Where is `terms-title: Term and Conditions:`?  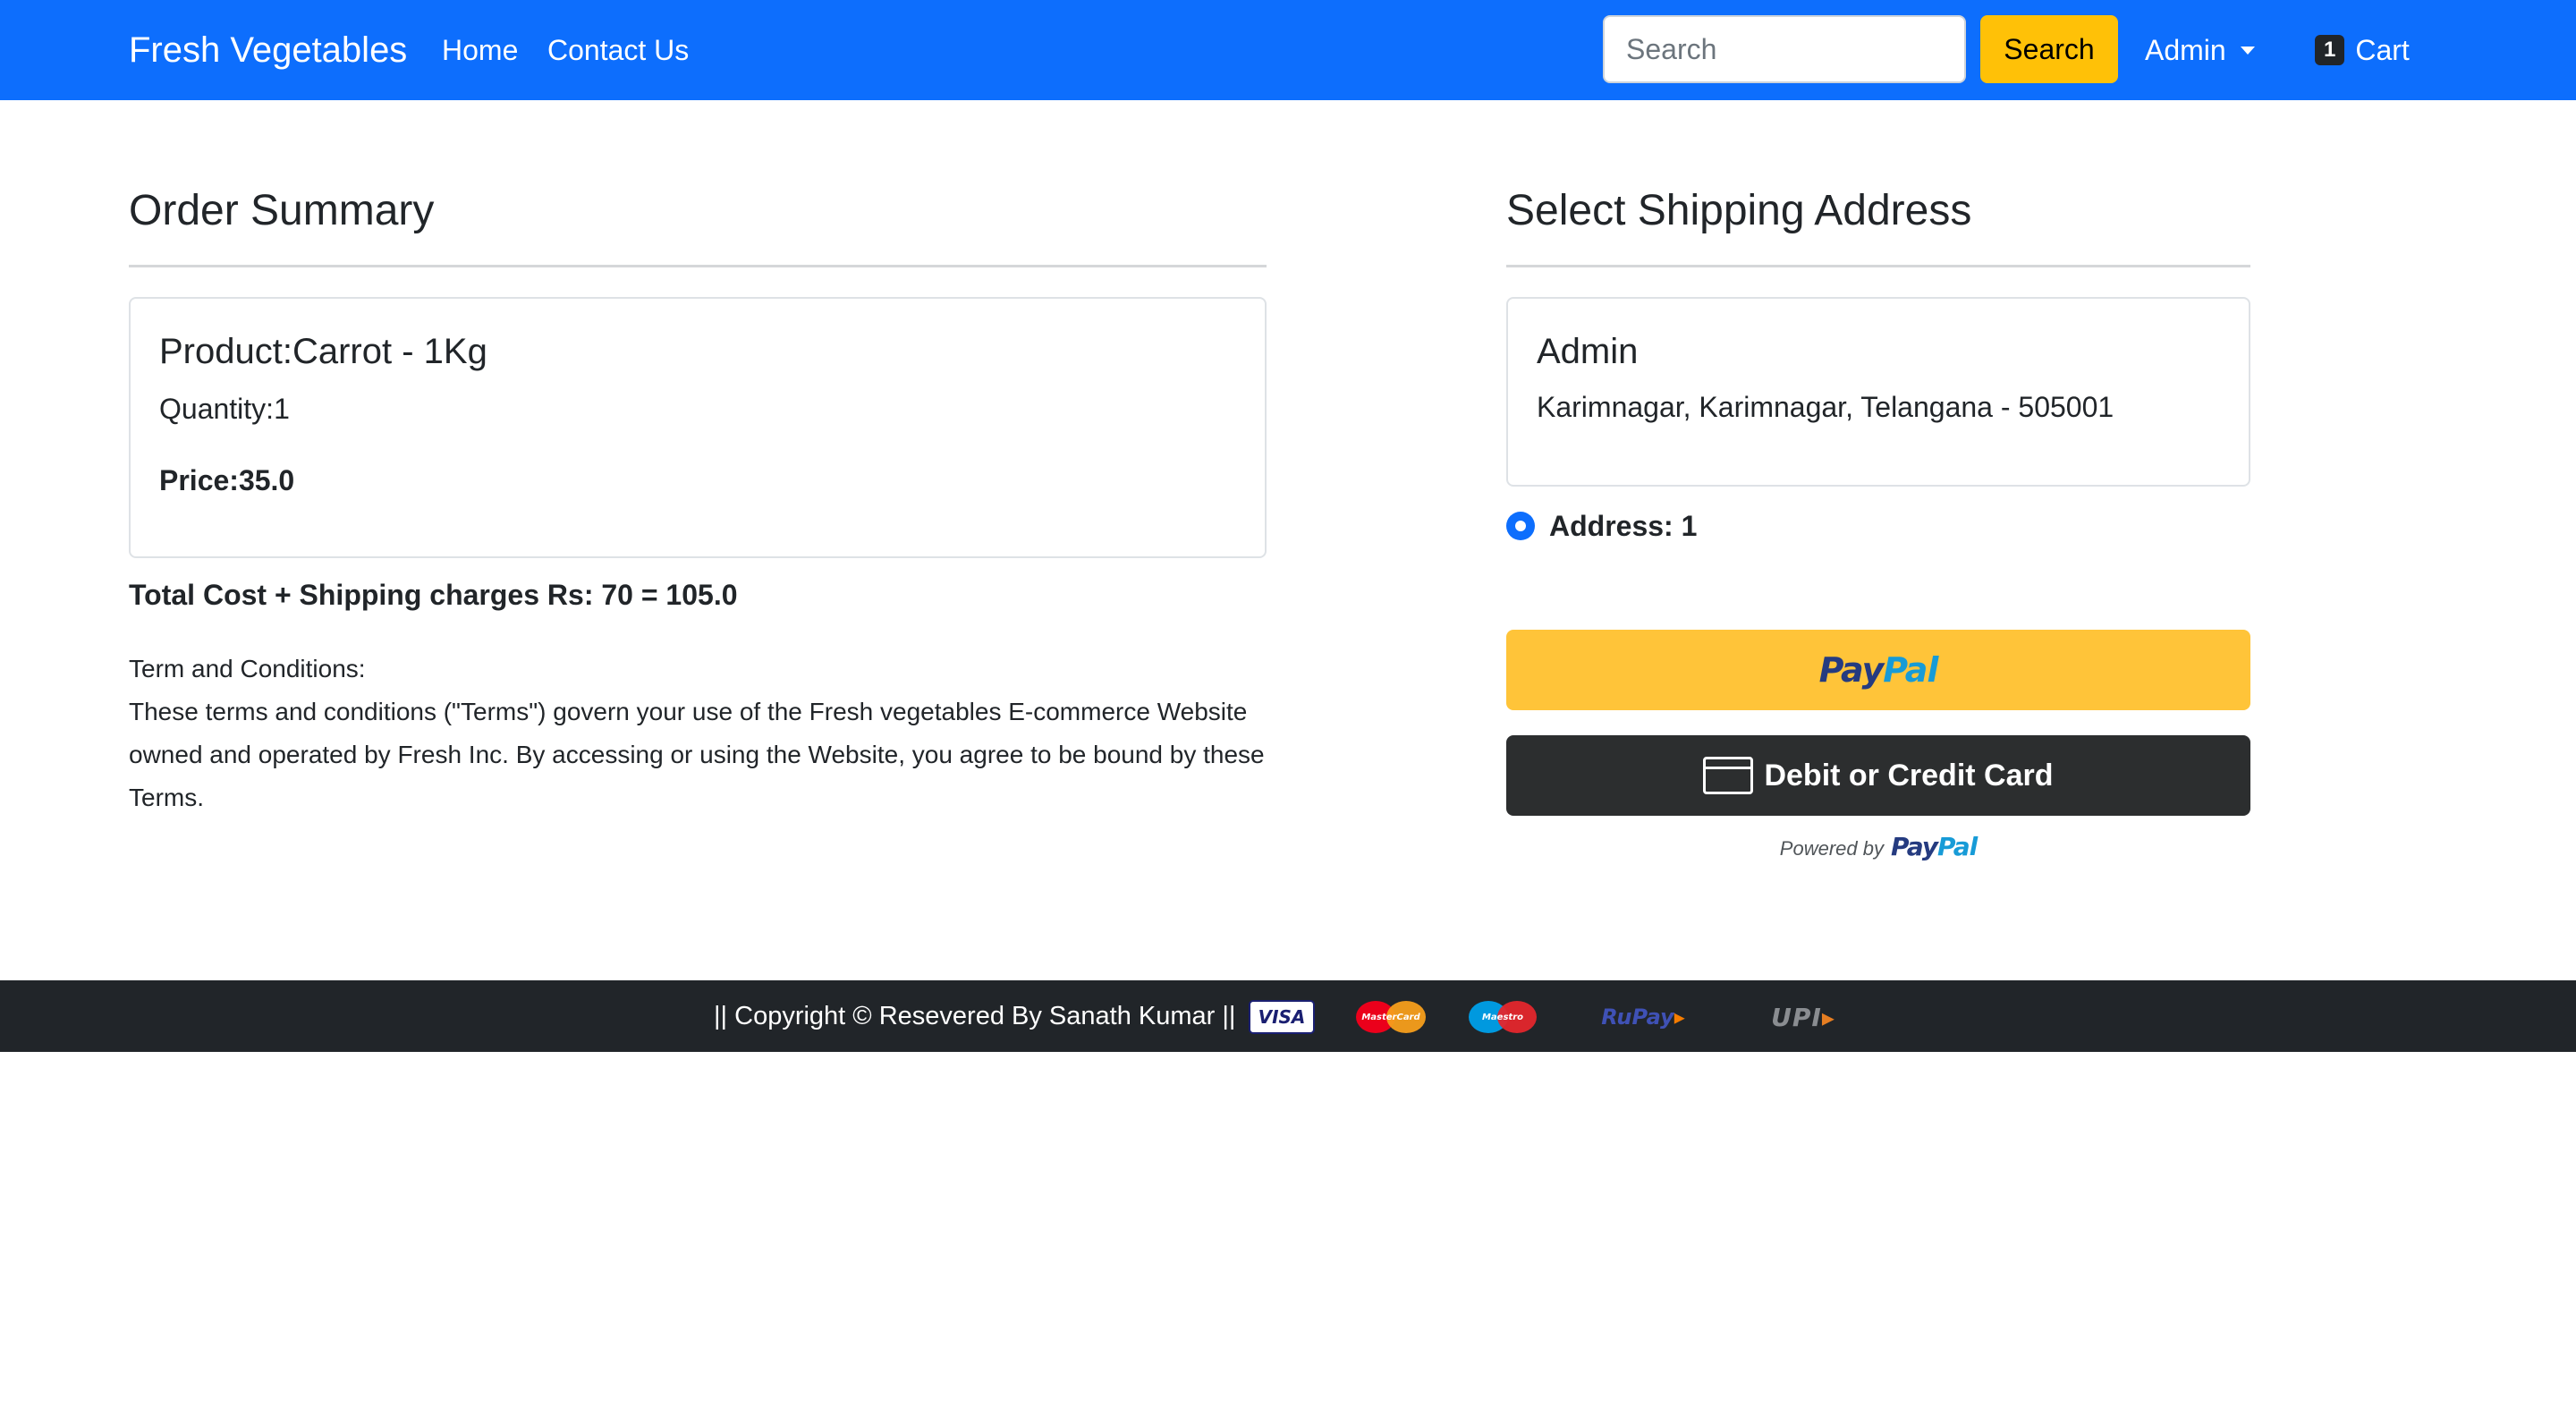 terms-title: Term and Conditions: is located at coordinates (247, 668).